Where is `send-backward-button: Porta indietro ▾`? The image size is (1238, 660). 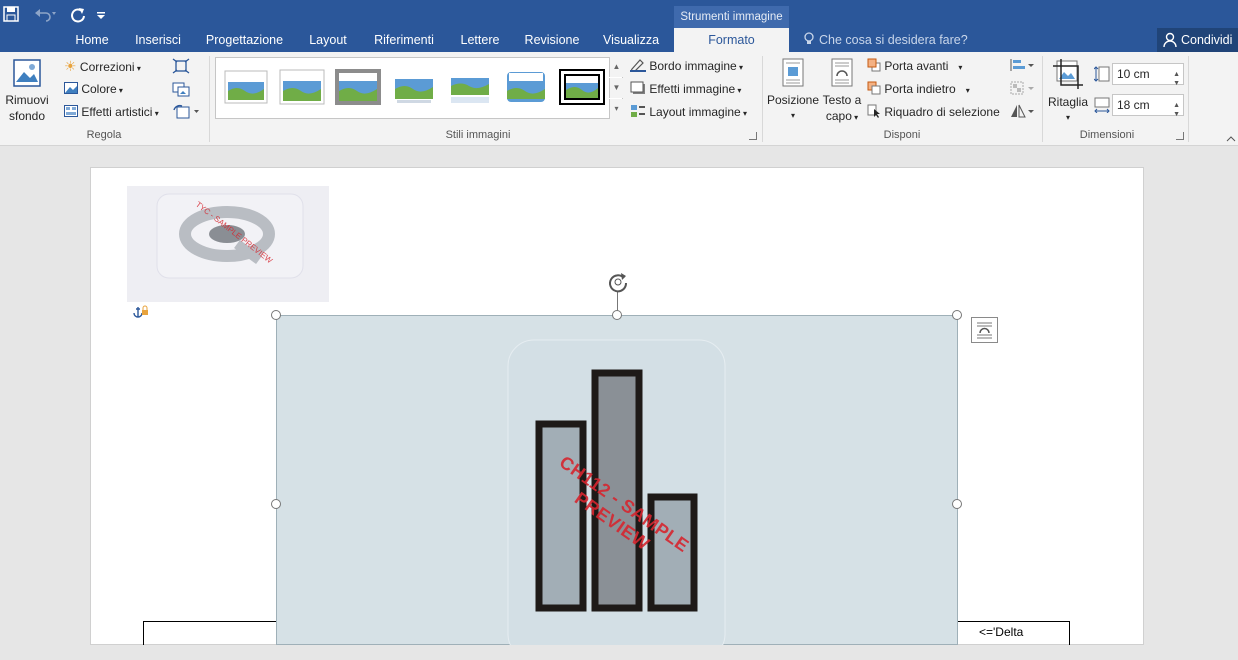
send-backward-button: Porta indietro ▾ is located at coordinates (918, 90).